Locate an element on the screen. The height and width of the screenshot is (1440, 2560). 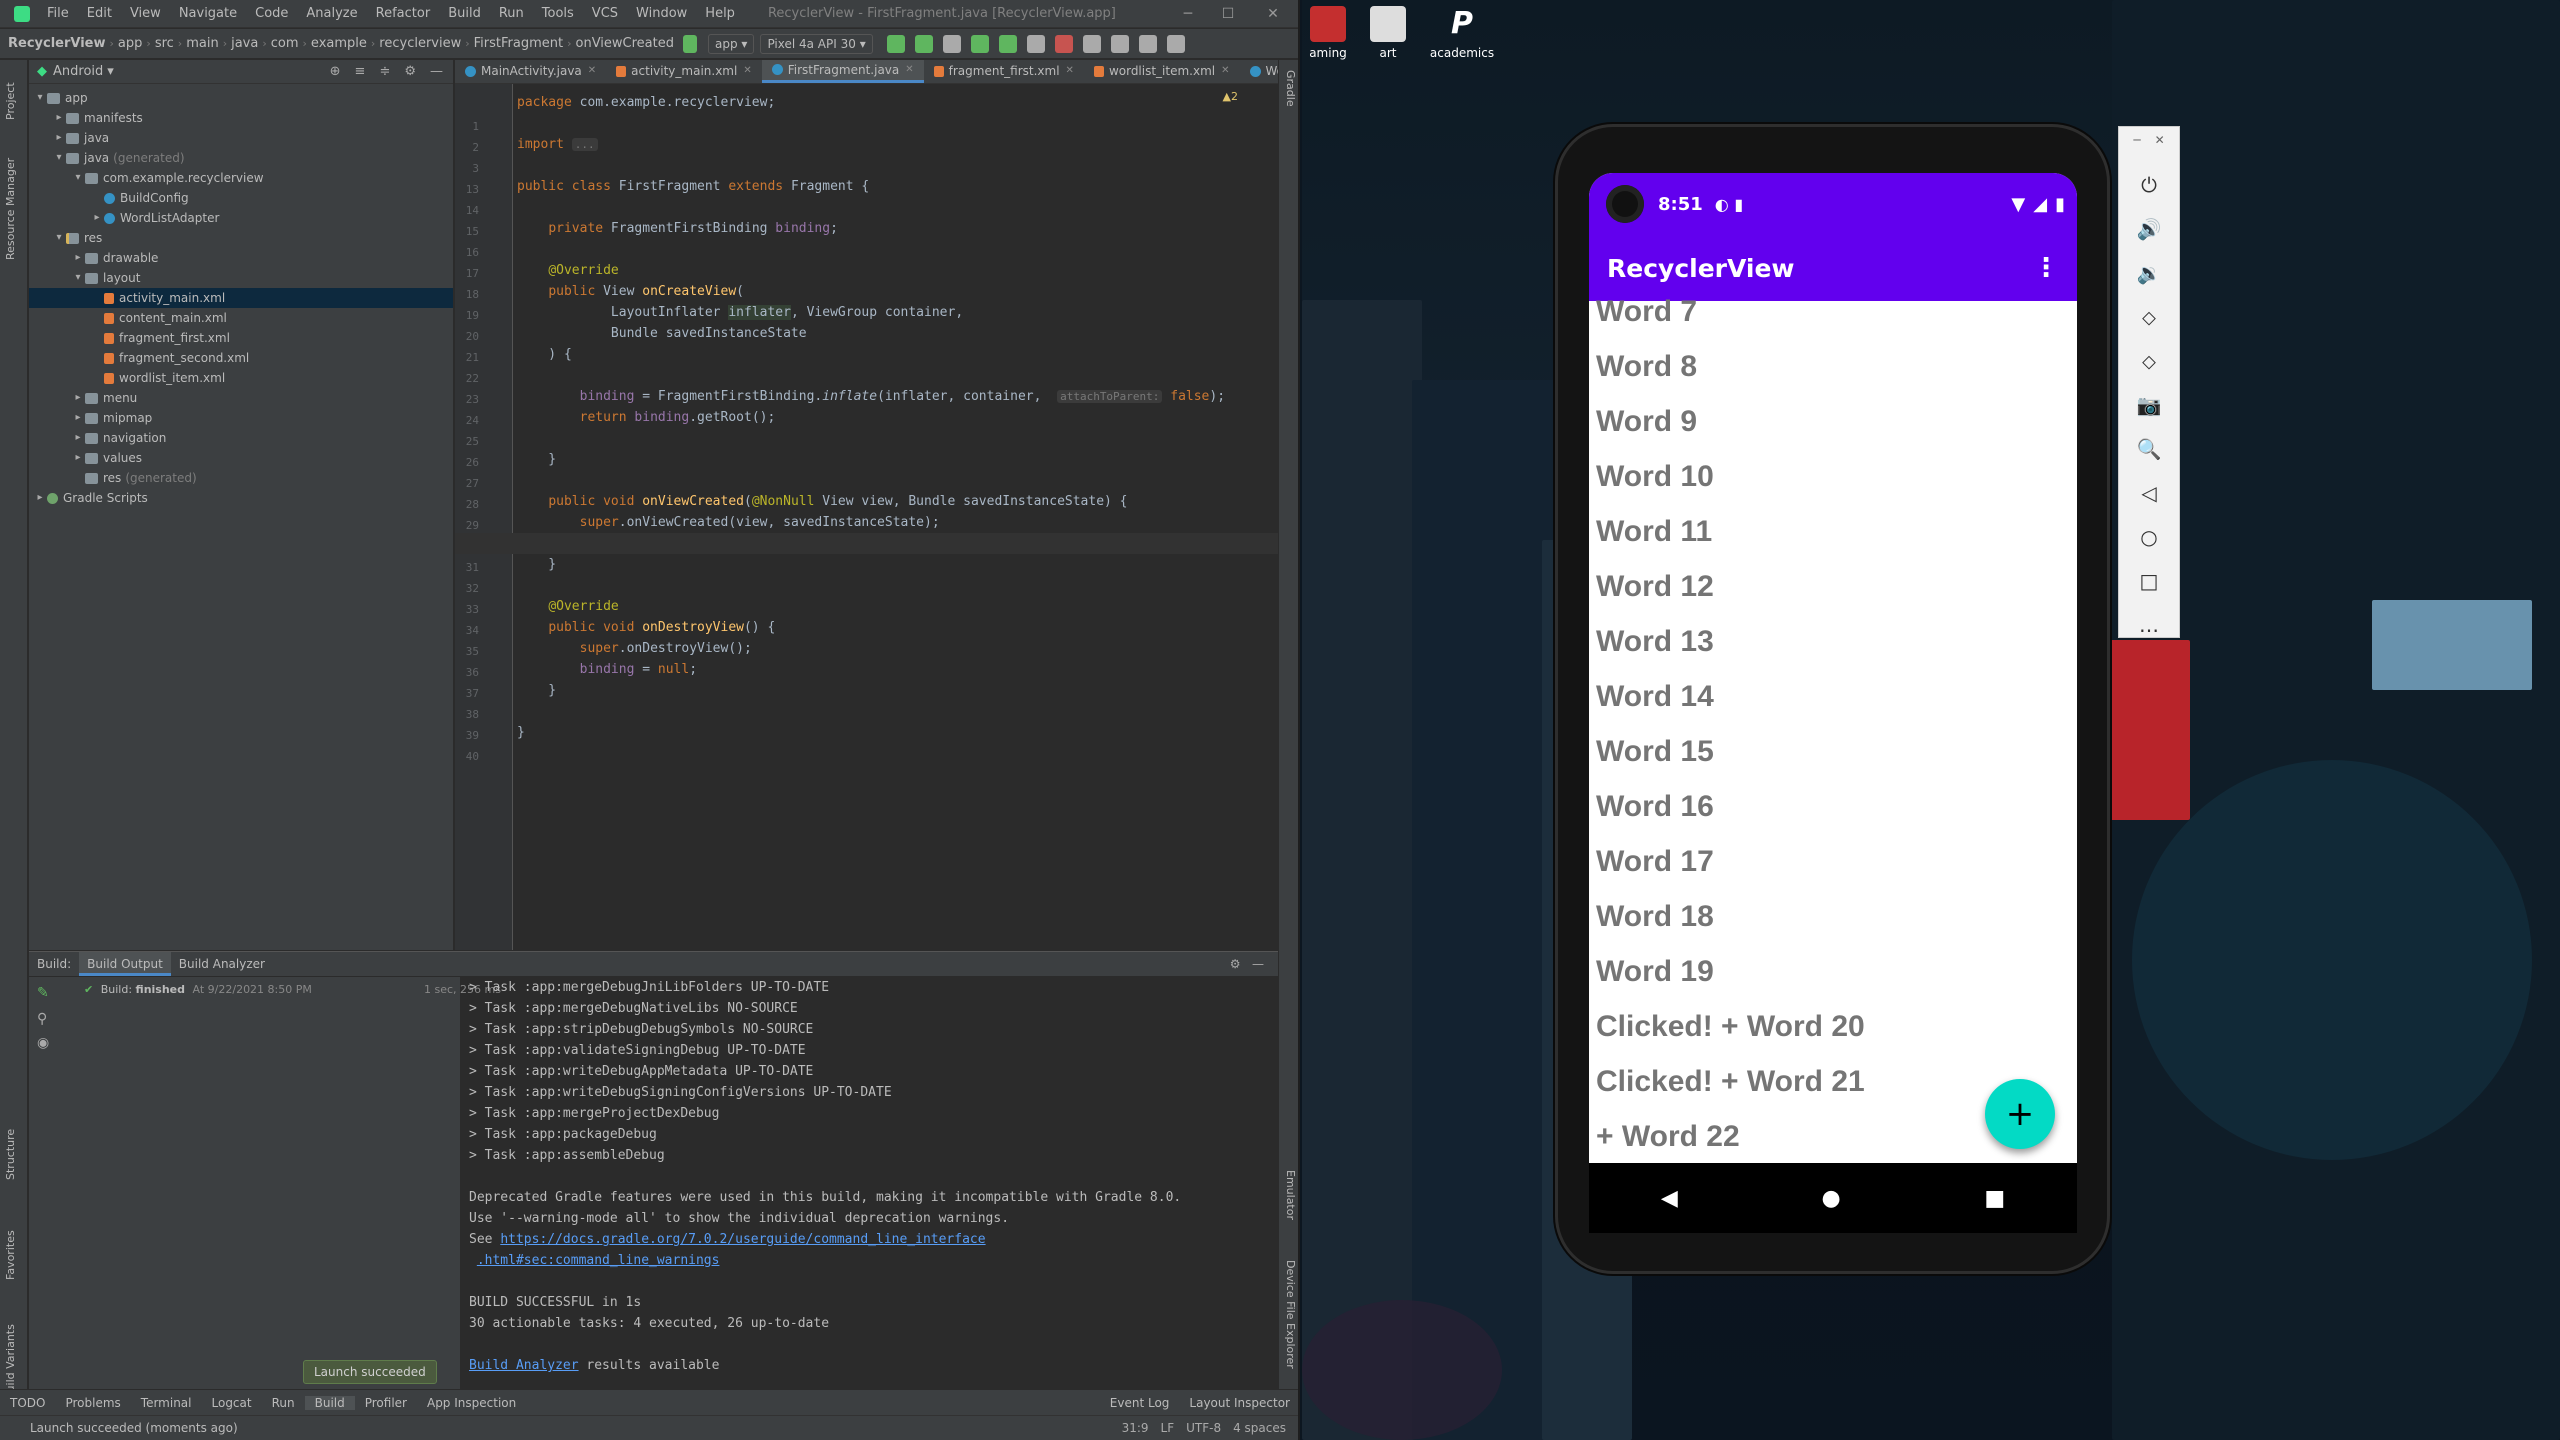
menu-tools: Tools is located at coordinates (558, 13).